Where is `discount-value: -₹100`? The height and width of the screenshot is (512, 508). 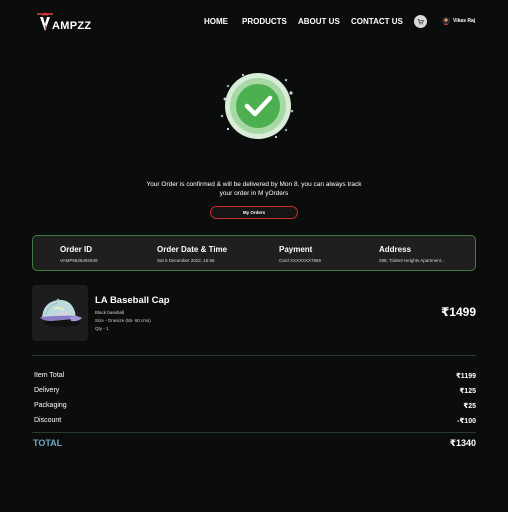
discount-value: -₹100 is located at coordinates (466, 421).